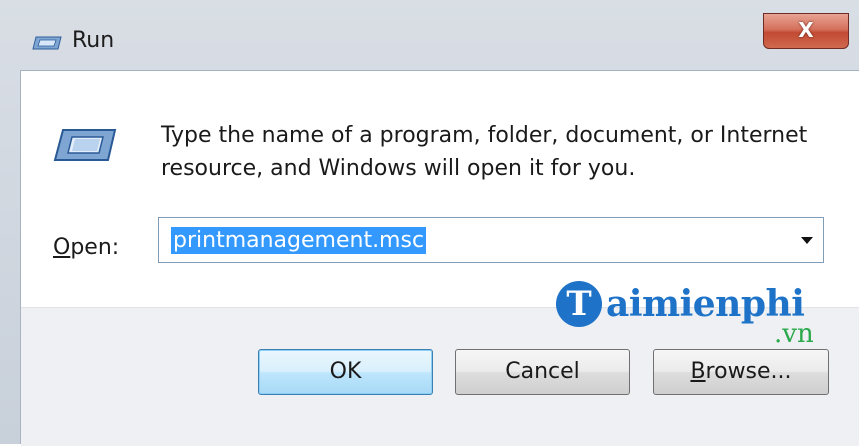 The height and width of the screenshot is (446, 859). I want to click on close-button: X, so click(806, 31).